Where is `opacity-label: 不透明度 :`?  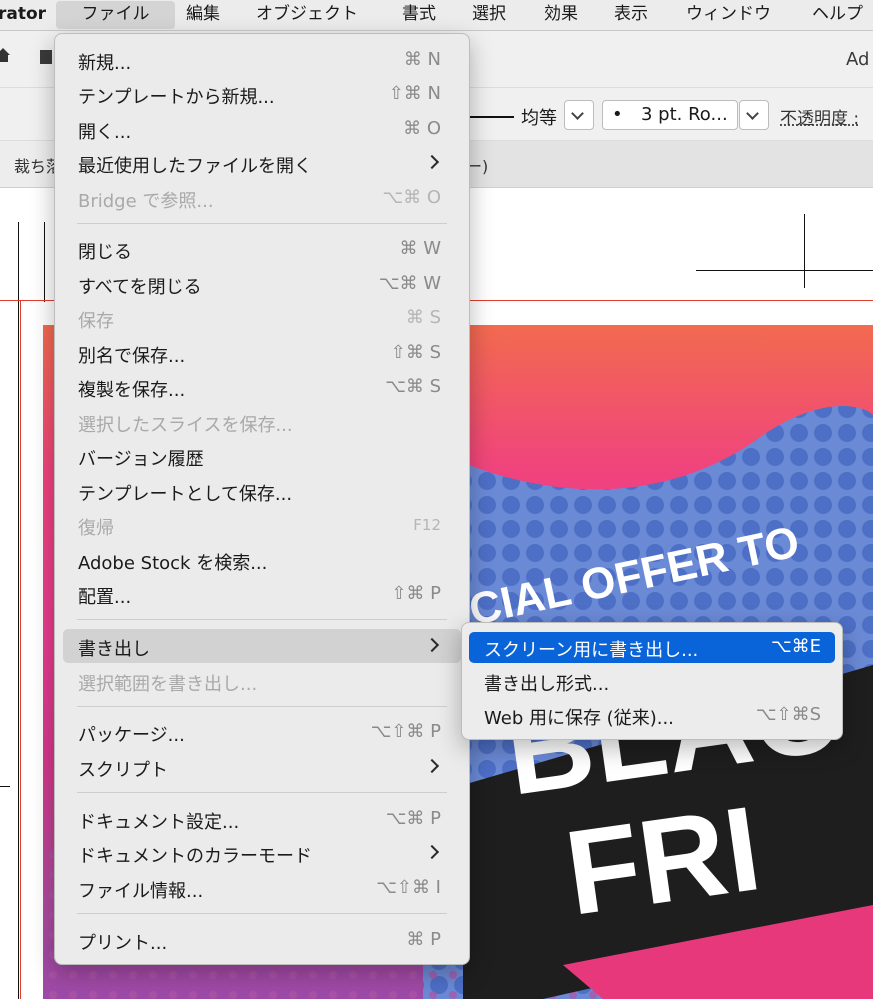
opacity-label: 不透明度 : is located at coordinates (819, 116).